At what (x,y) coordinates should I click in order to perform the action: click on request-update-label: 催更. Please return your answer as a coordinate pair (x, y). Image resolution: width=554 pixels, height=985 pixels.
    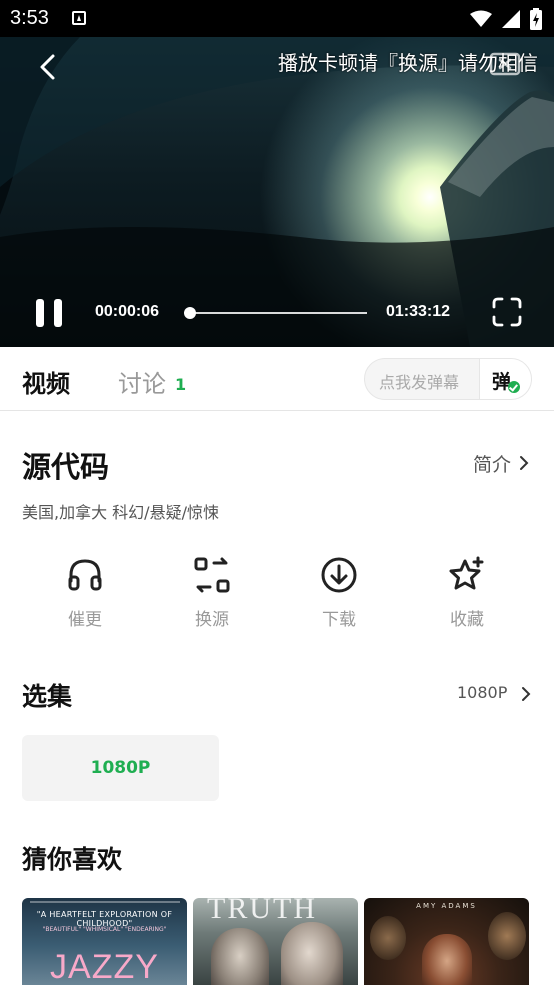
    Looking at the image, I should click on (85, 620).